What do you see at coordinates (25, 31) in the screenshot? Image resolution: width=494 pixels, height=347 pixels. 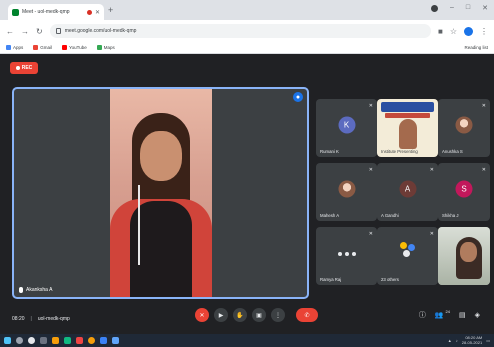 I see `forward-icon: →` at bounding box center [25, 31].